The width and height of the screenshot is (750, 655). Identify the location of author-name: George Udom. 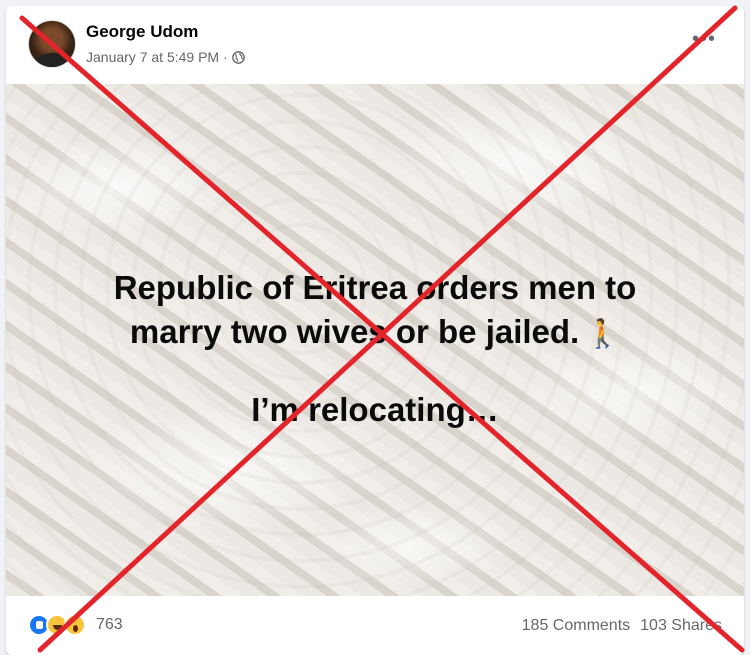
(142, 32).